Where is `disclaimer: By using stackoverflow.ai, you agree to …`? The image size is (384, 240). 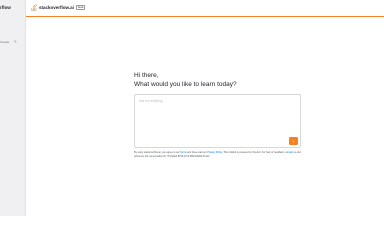
disclaimer: By using stackoverflow.ai, you agree to … is located at coordinates (217, 155).